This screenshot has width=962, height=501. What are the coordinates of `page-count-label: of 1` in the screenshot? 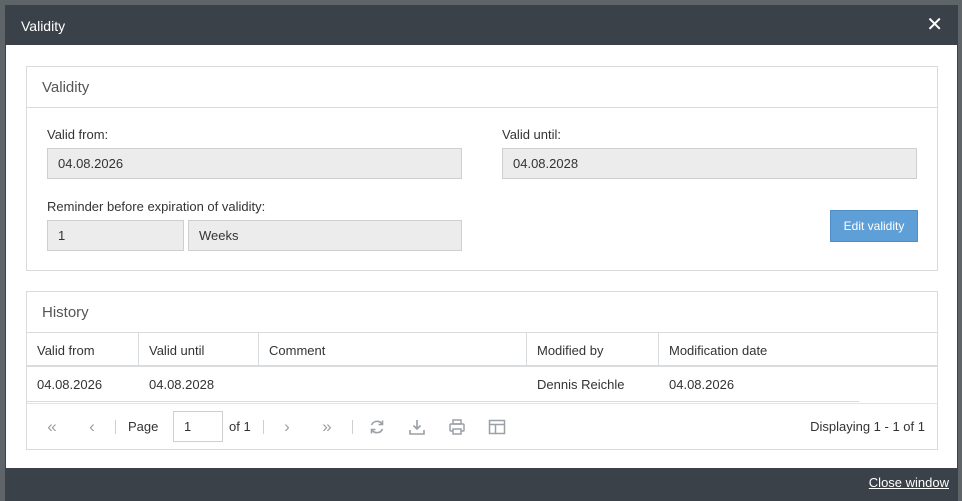 It's located at (240, 426).